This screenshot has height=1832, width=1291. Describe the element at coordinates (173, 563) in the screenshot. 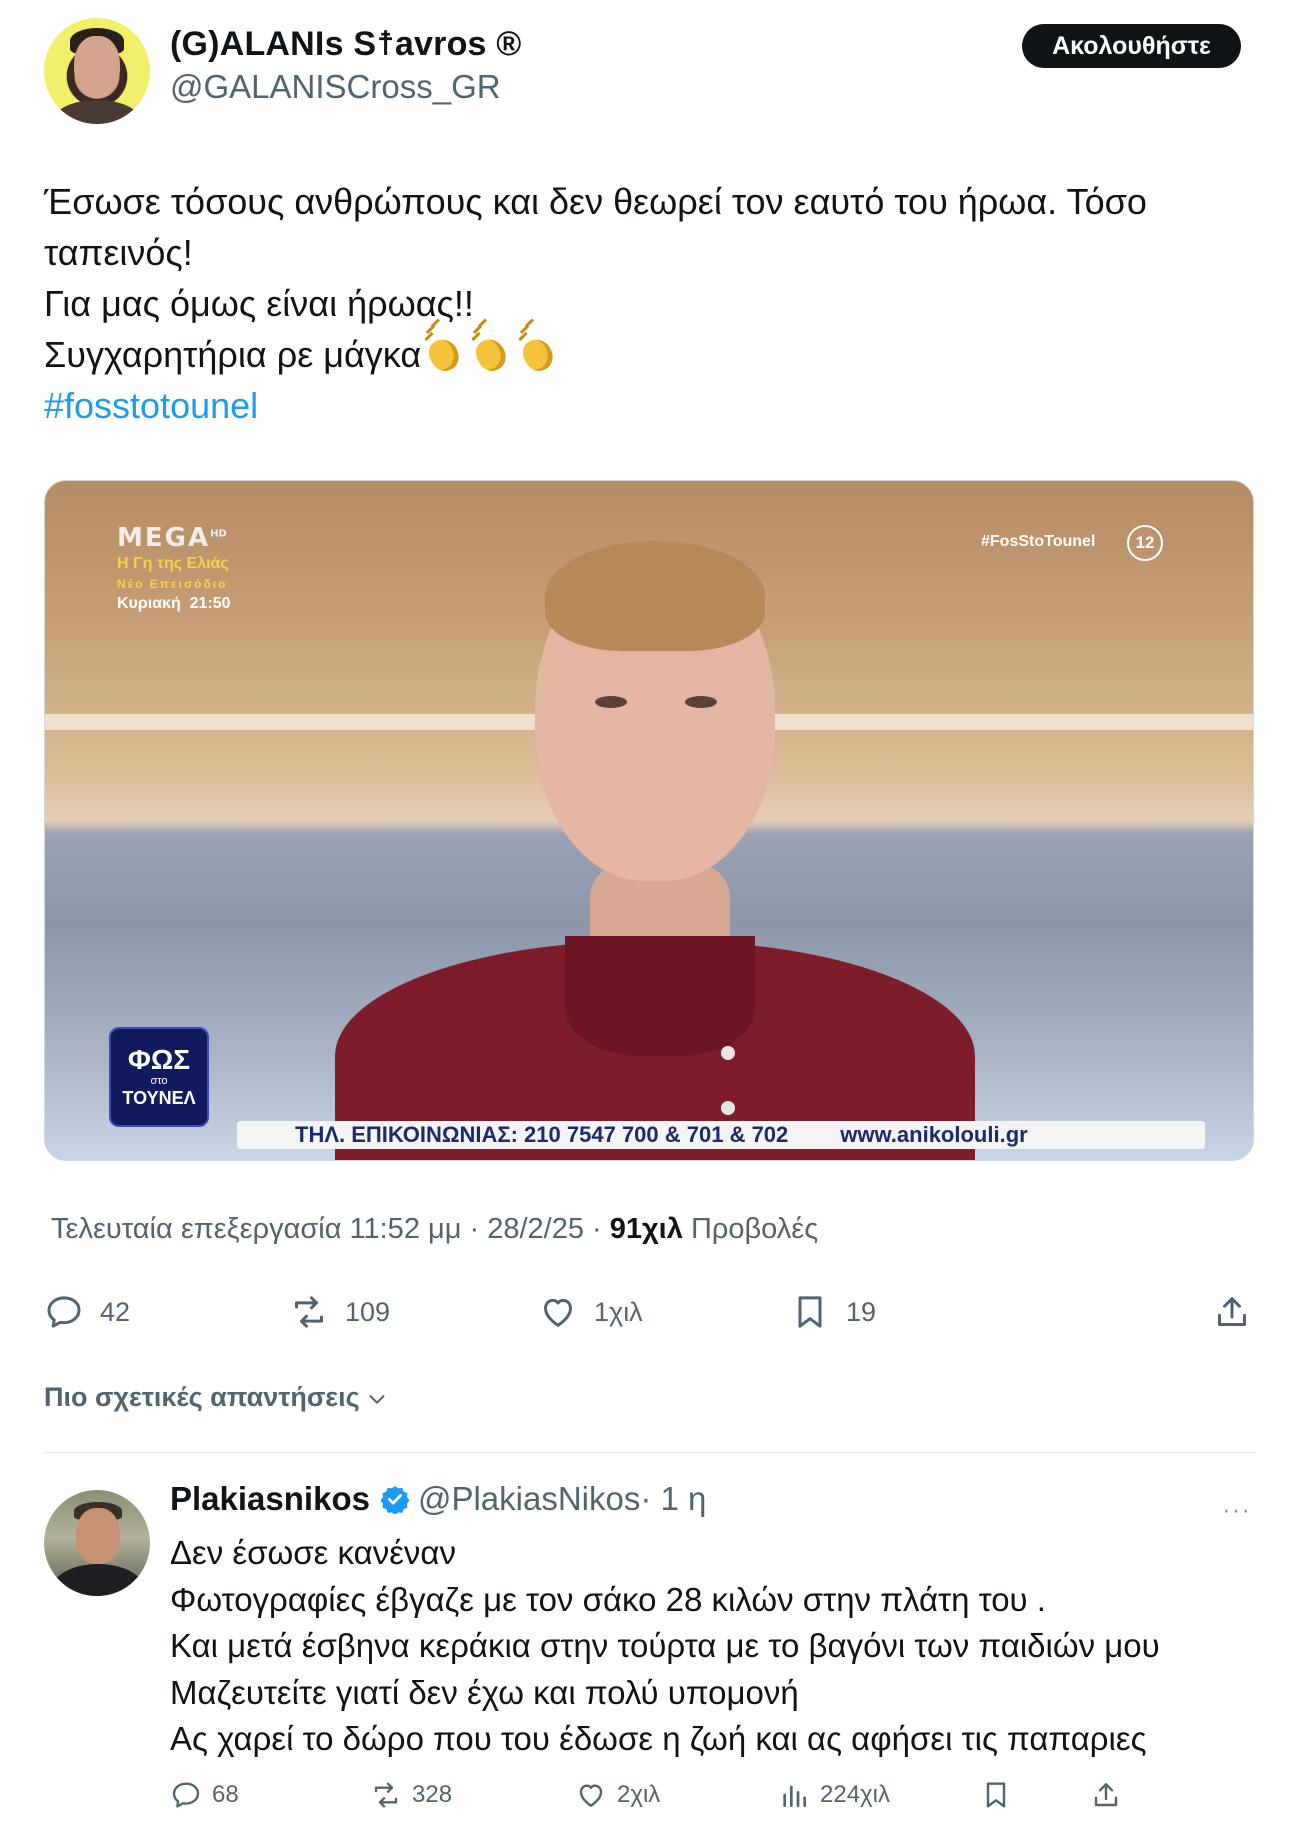

I see `promo-show-title: Η Γη της Ελιάς` at that location.